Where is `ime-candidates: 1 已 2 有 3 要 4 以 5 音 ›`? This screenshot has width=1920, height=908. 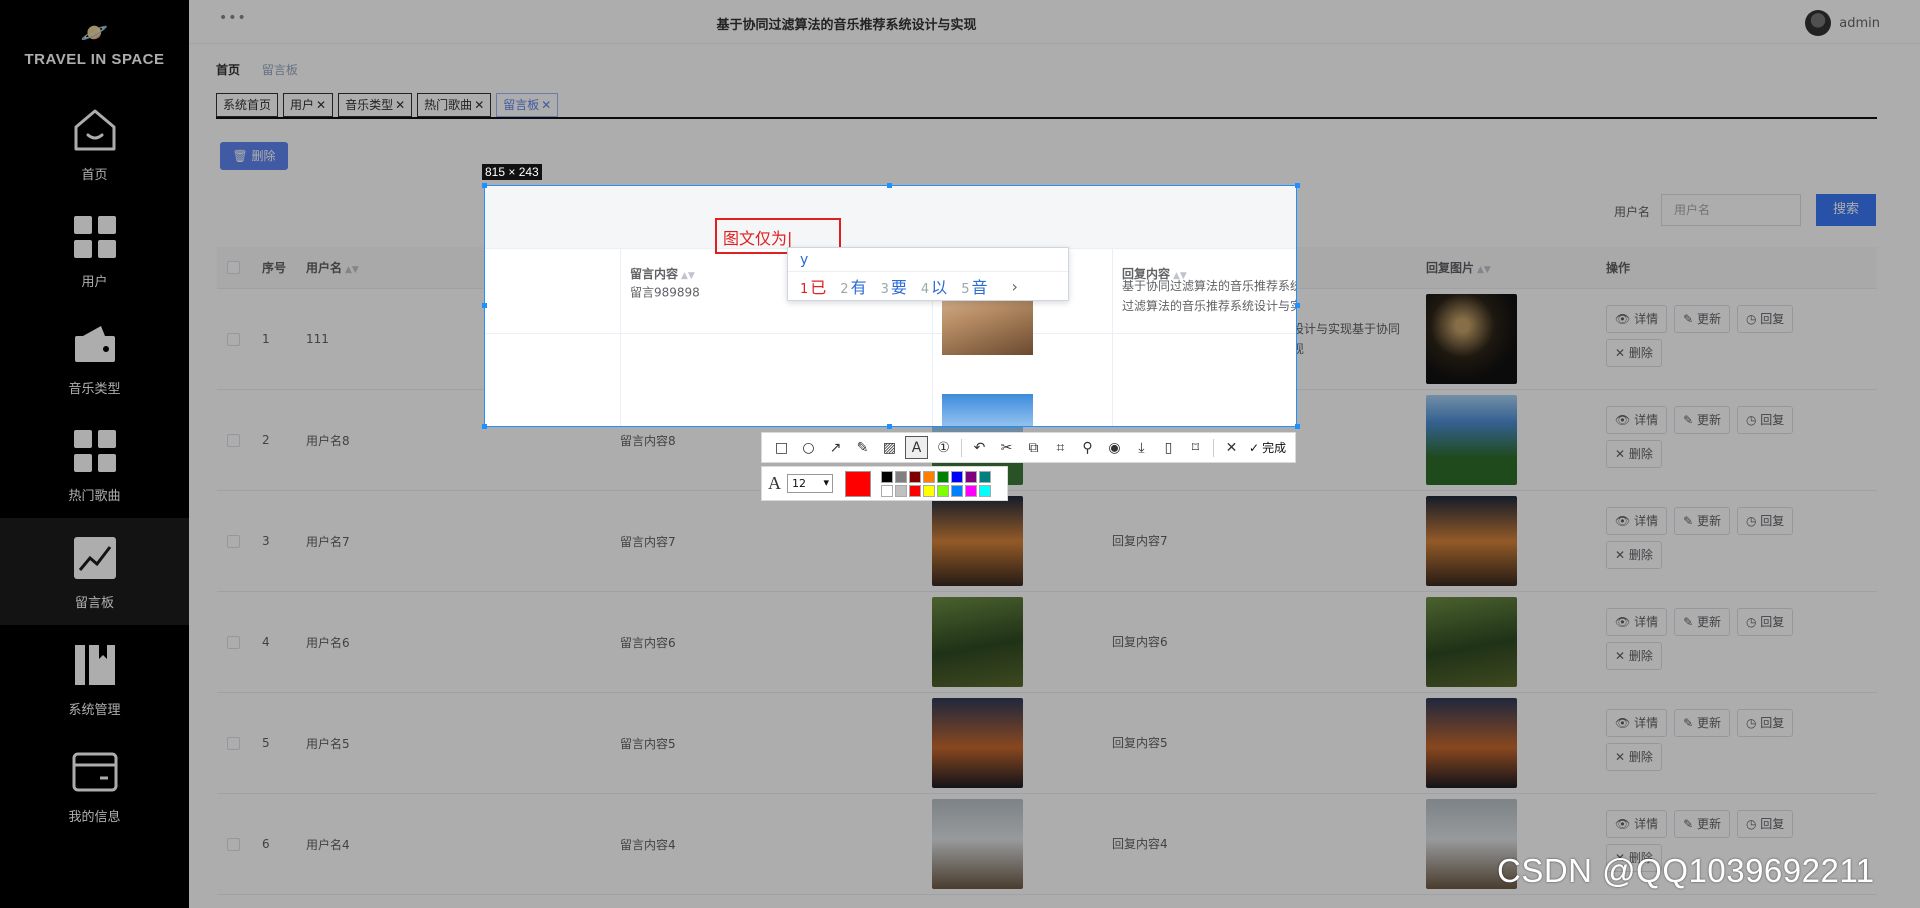
ime-candidates: 1 已 2 有 3 要 4 以 5 音 › is located at coordinates (928, 286).